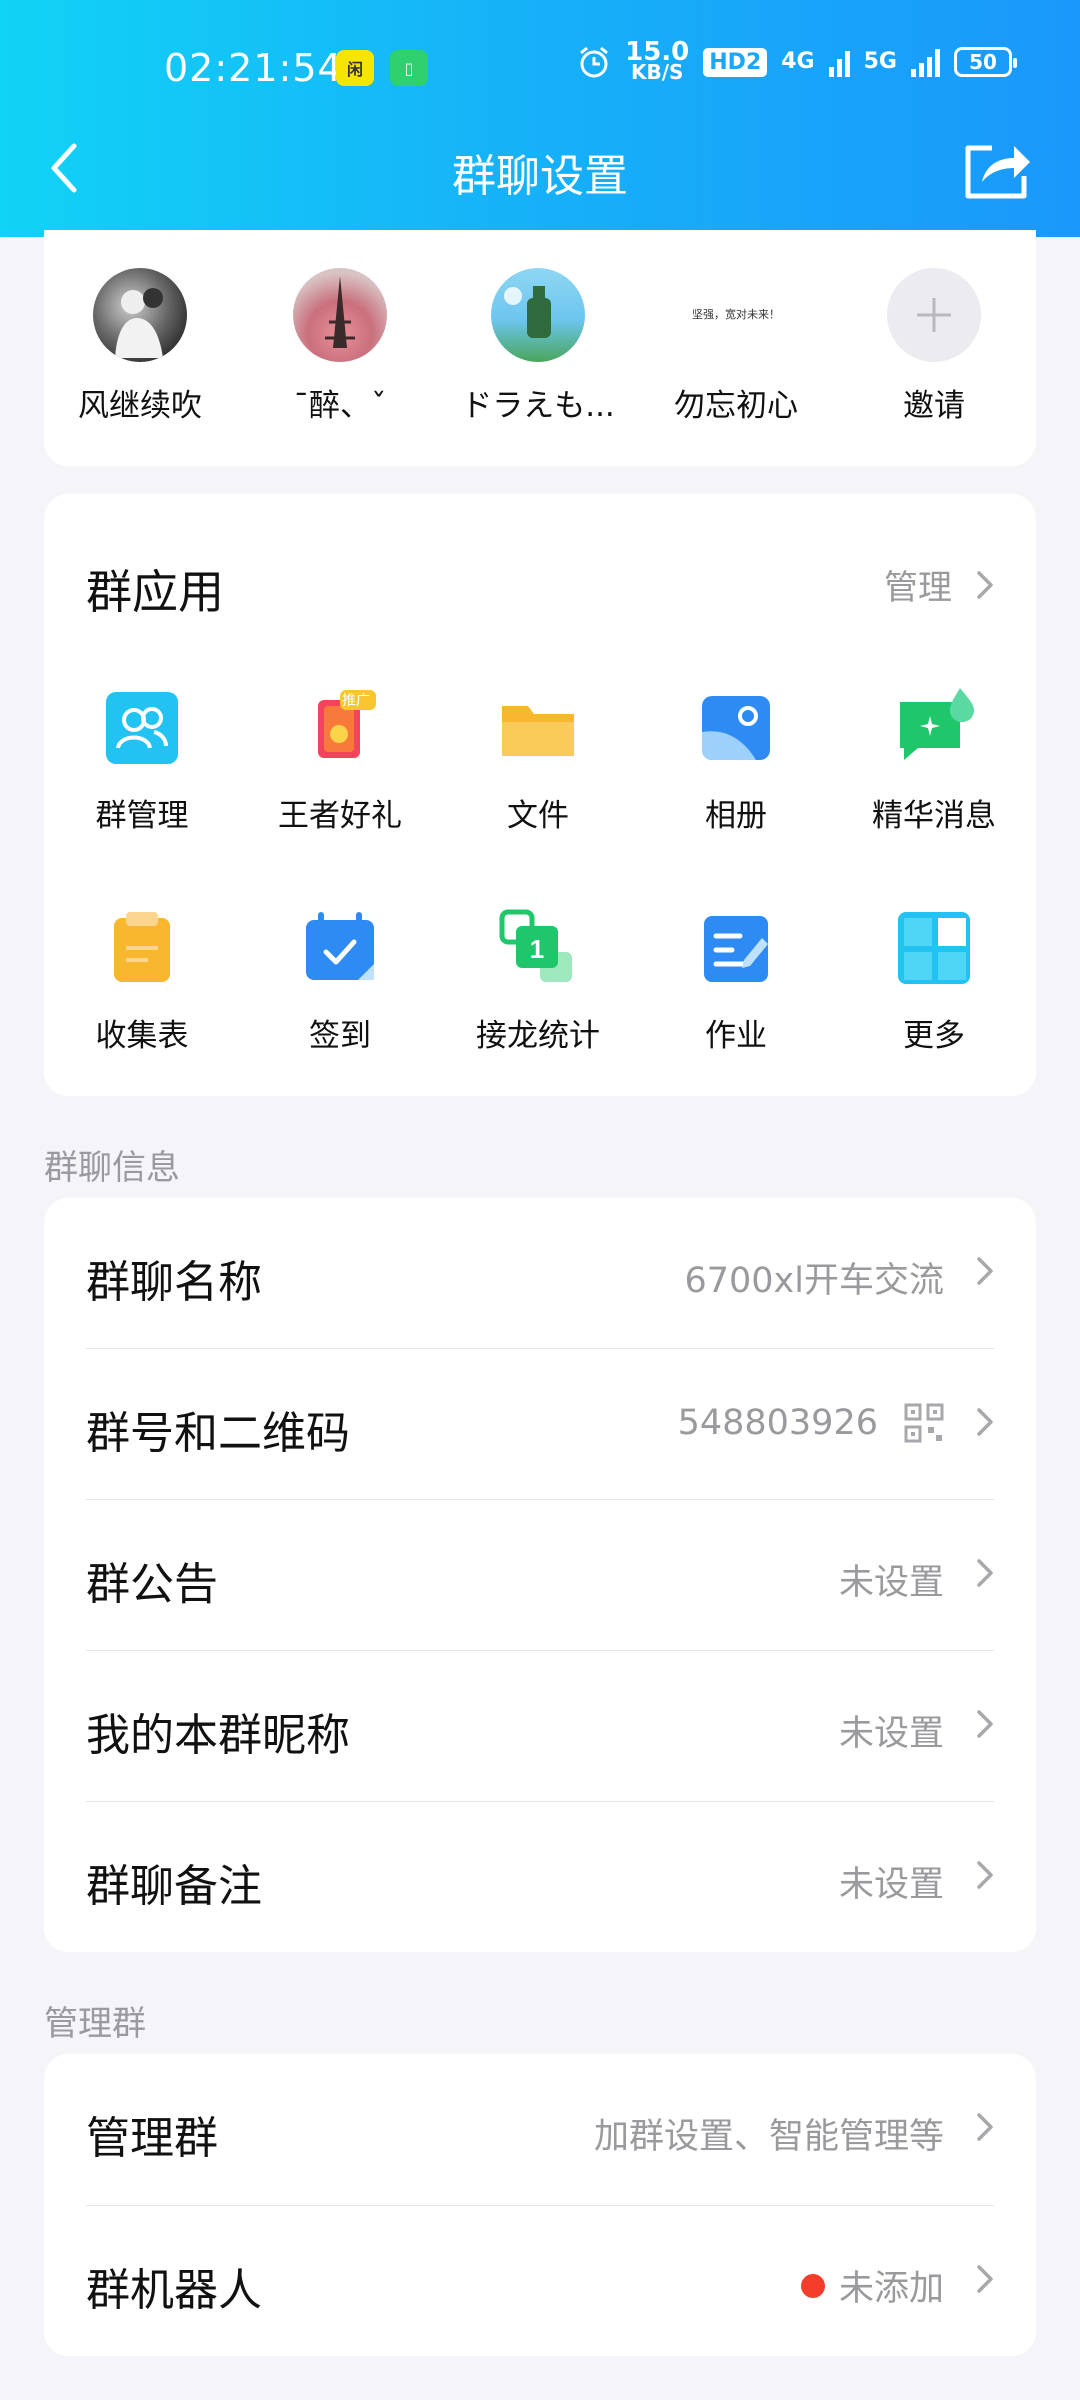 This screenshot has height=2400, width=1080. I want to click on app-check-in: 签到, so click(340, 981).